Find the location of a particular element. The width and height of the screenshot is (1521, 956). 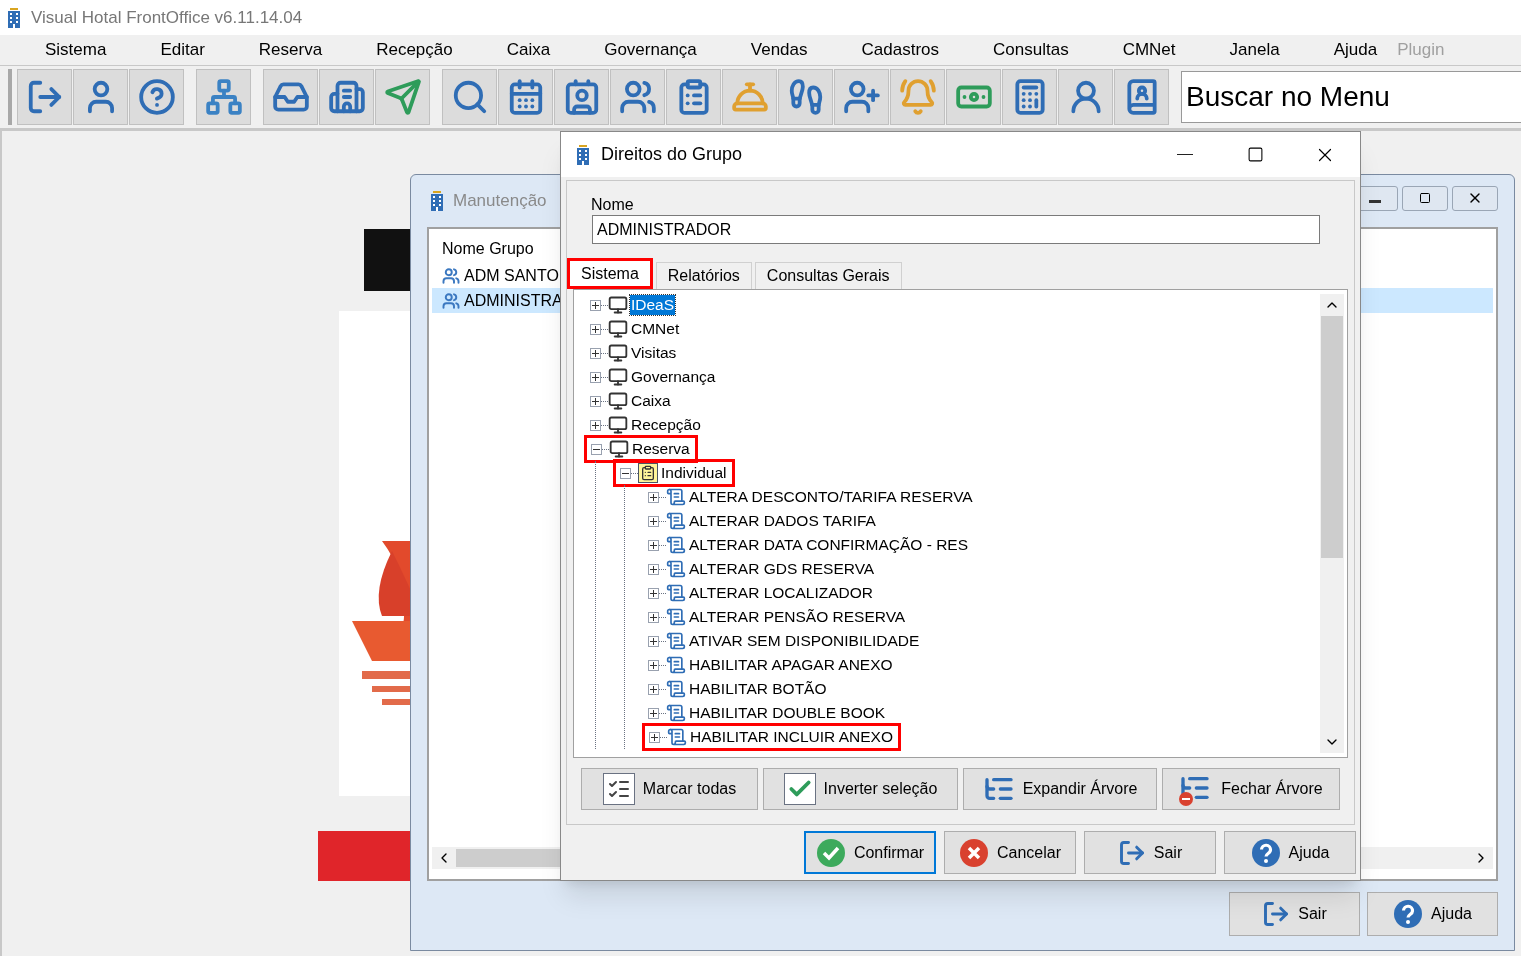

sitemap-icon is located at coordinates (223, 97).